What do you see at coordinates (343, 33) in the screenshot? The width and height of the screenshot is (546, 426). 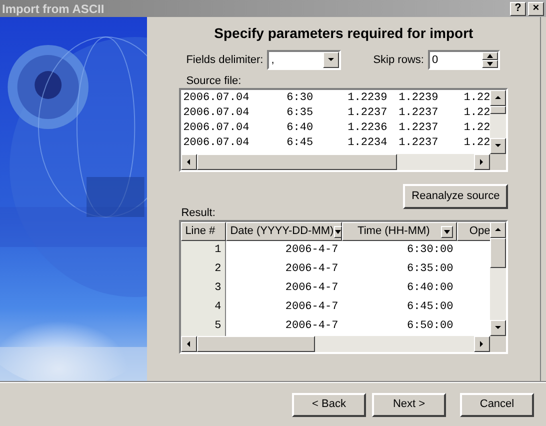 I see `page-heading: Specify parameters required for import` at bounding box center [343, 33].